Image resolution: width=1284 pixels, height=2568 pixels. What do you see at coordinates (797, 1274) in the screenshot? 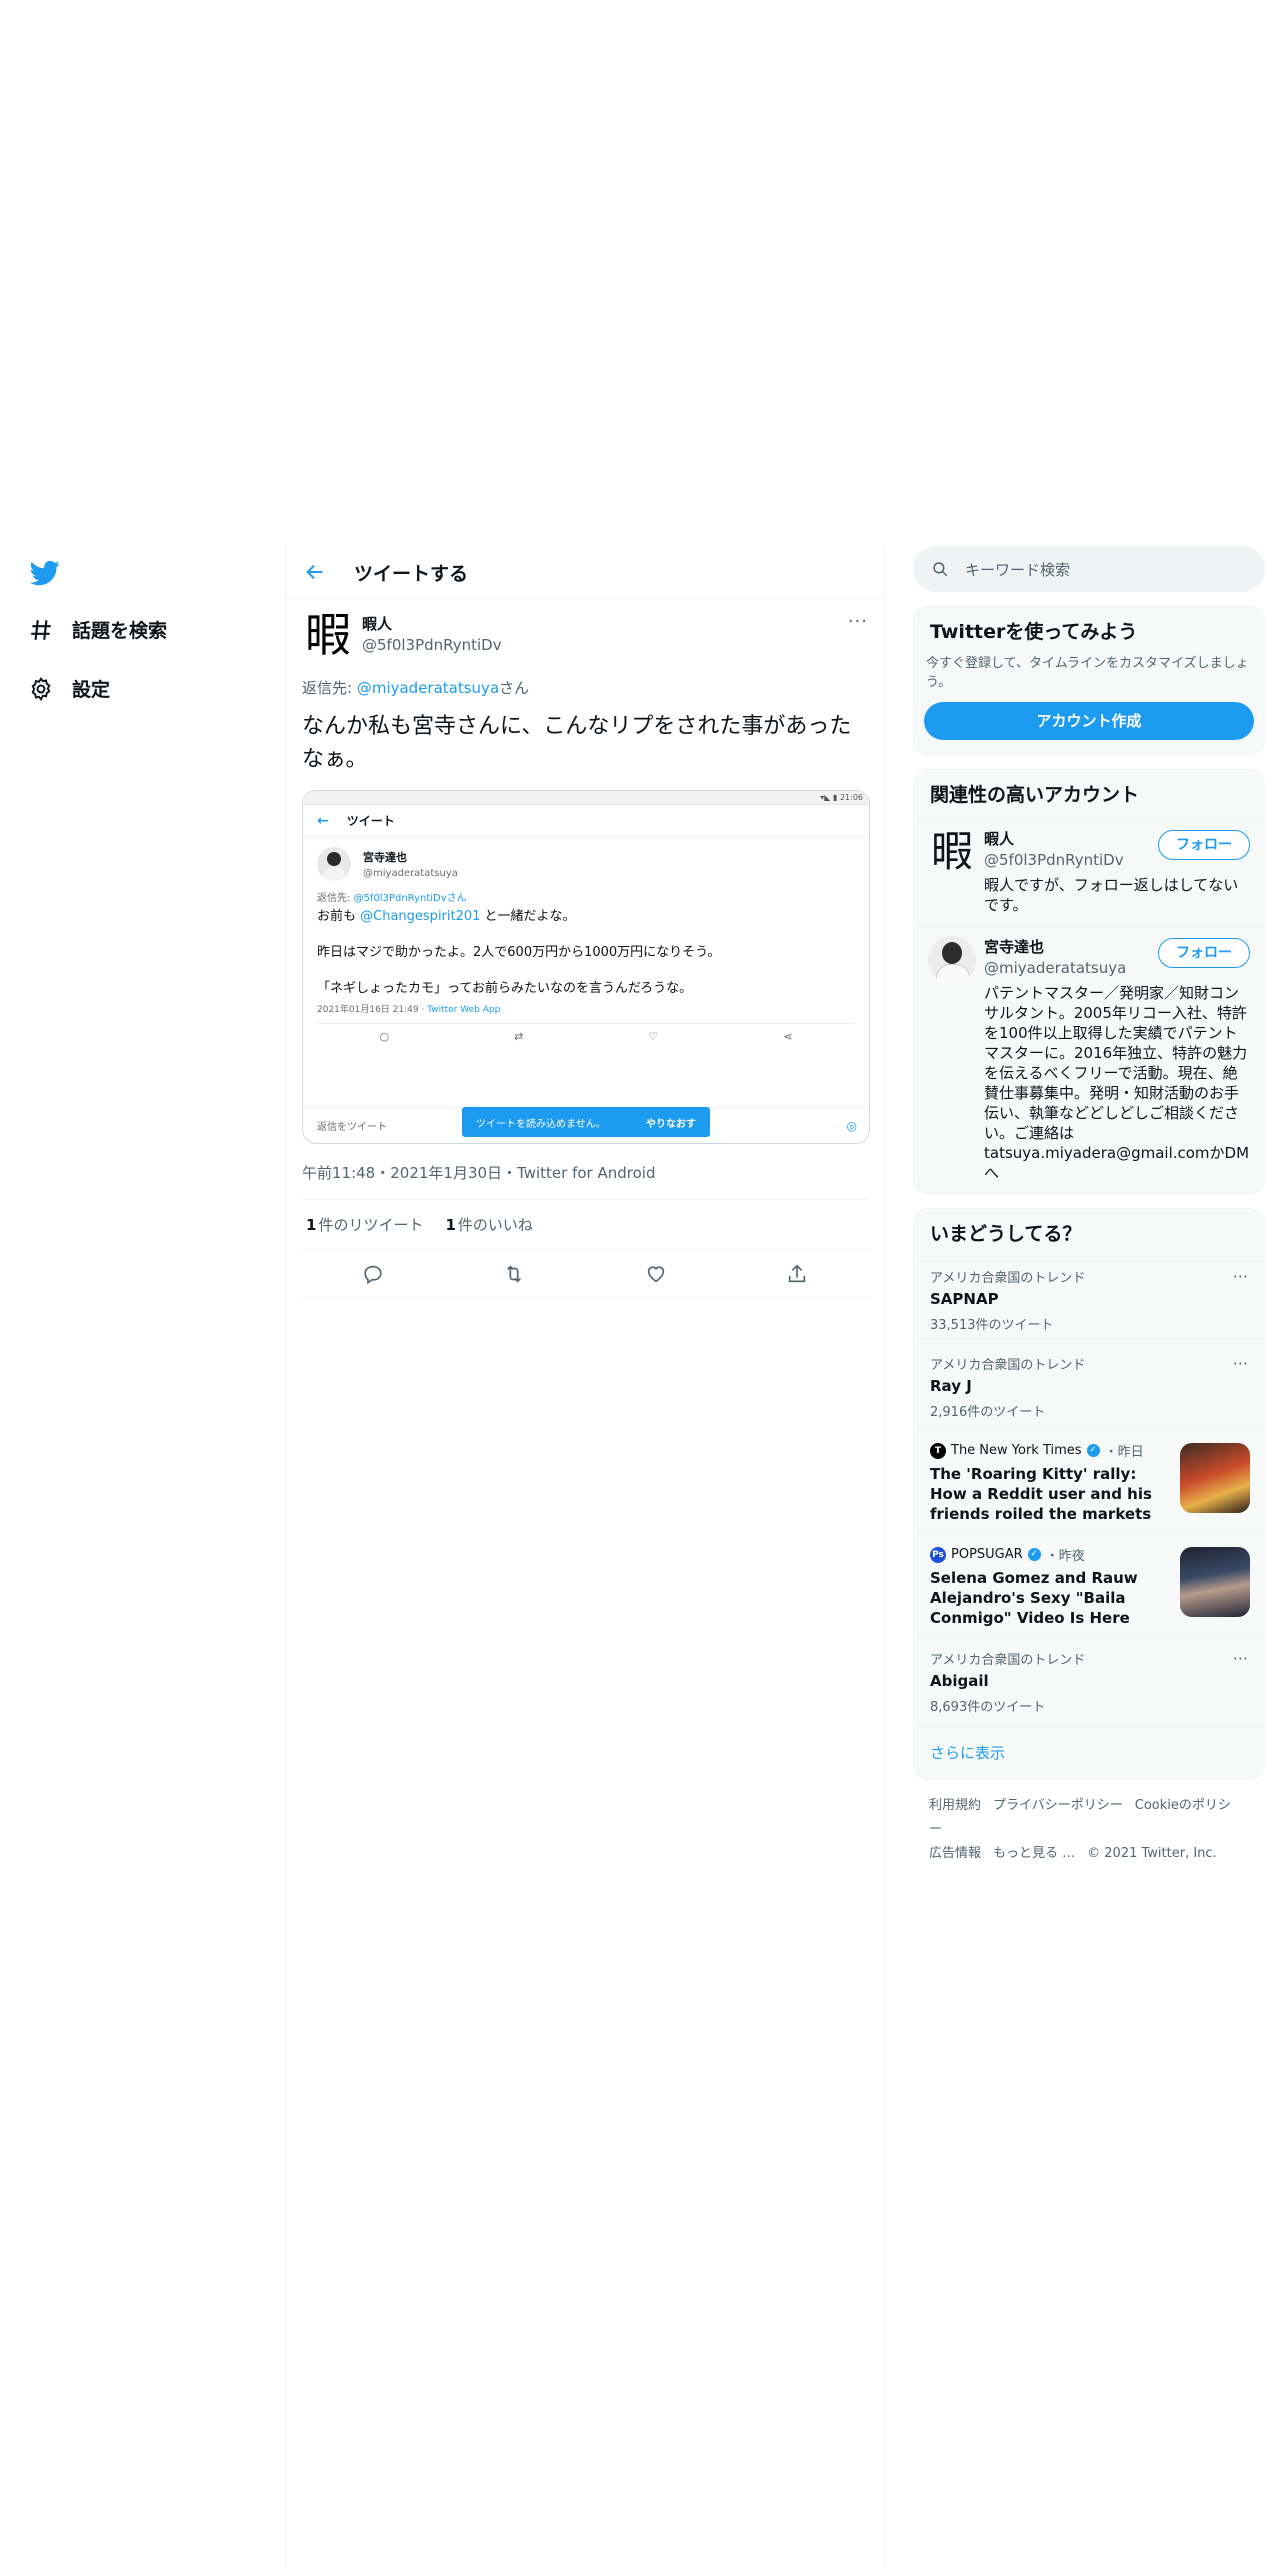
I see `share-icon` at bounding box center [797, 1274].